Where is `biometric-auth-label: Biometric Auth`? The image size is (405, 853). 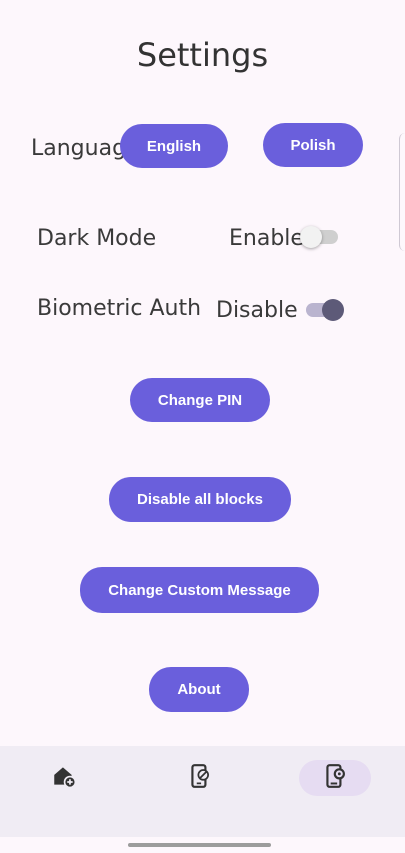
biometric-auth-label: Biometric Auth is located at coordinates (119, 308).